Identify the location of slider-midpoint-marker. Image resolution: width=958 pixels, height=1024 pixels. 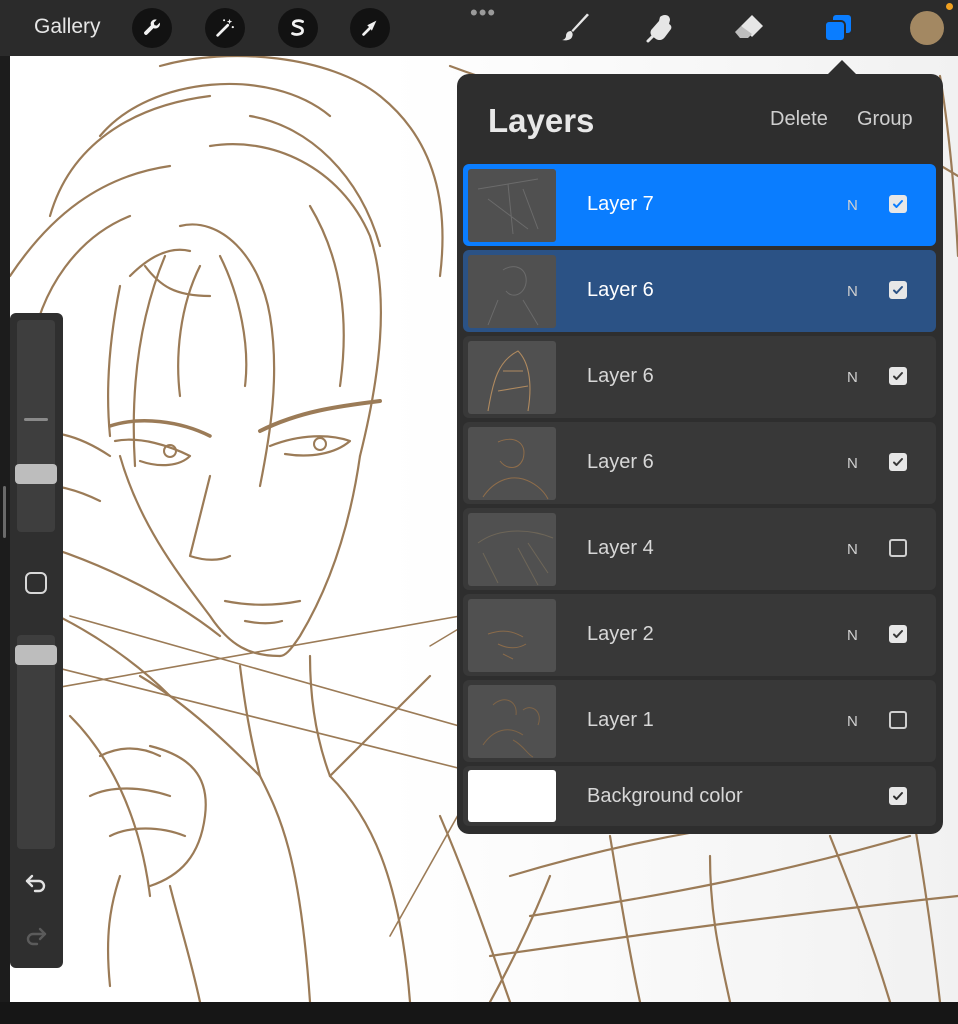
(36, 419).